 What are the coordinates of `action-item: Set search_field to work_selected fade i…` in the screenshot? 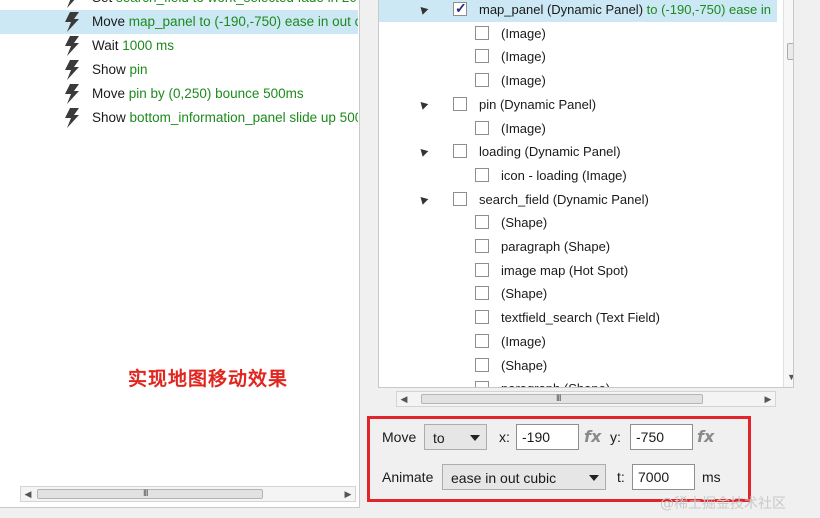 It's located at (179, 5).